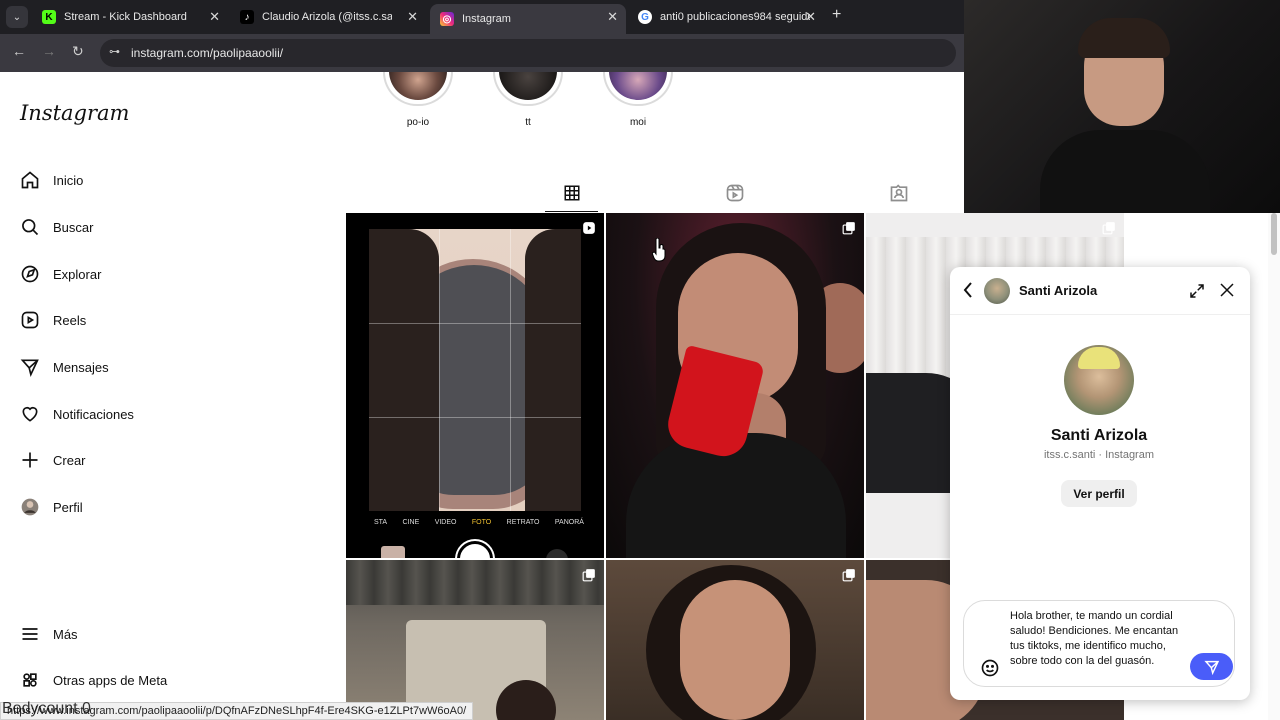 The width and height of the screenshot is (1280, 720). Describe the element at coordinates (571, 211) in the screenshot. I see `active-tab-indicator` at that location.